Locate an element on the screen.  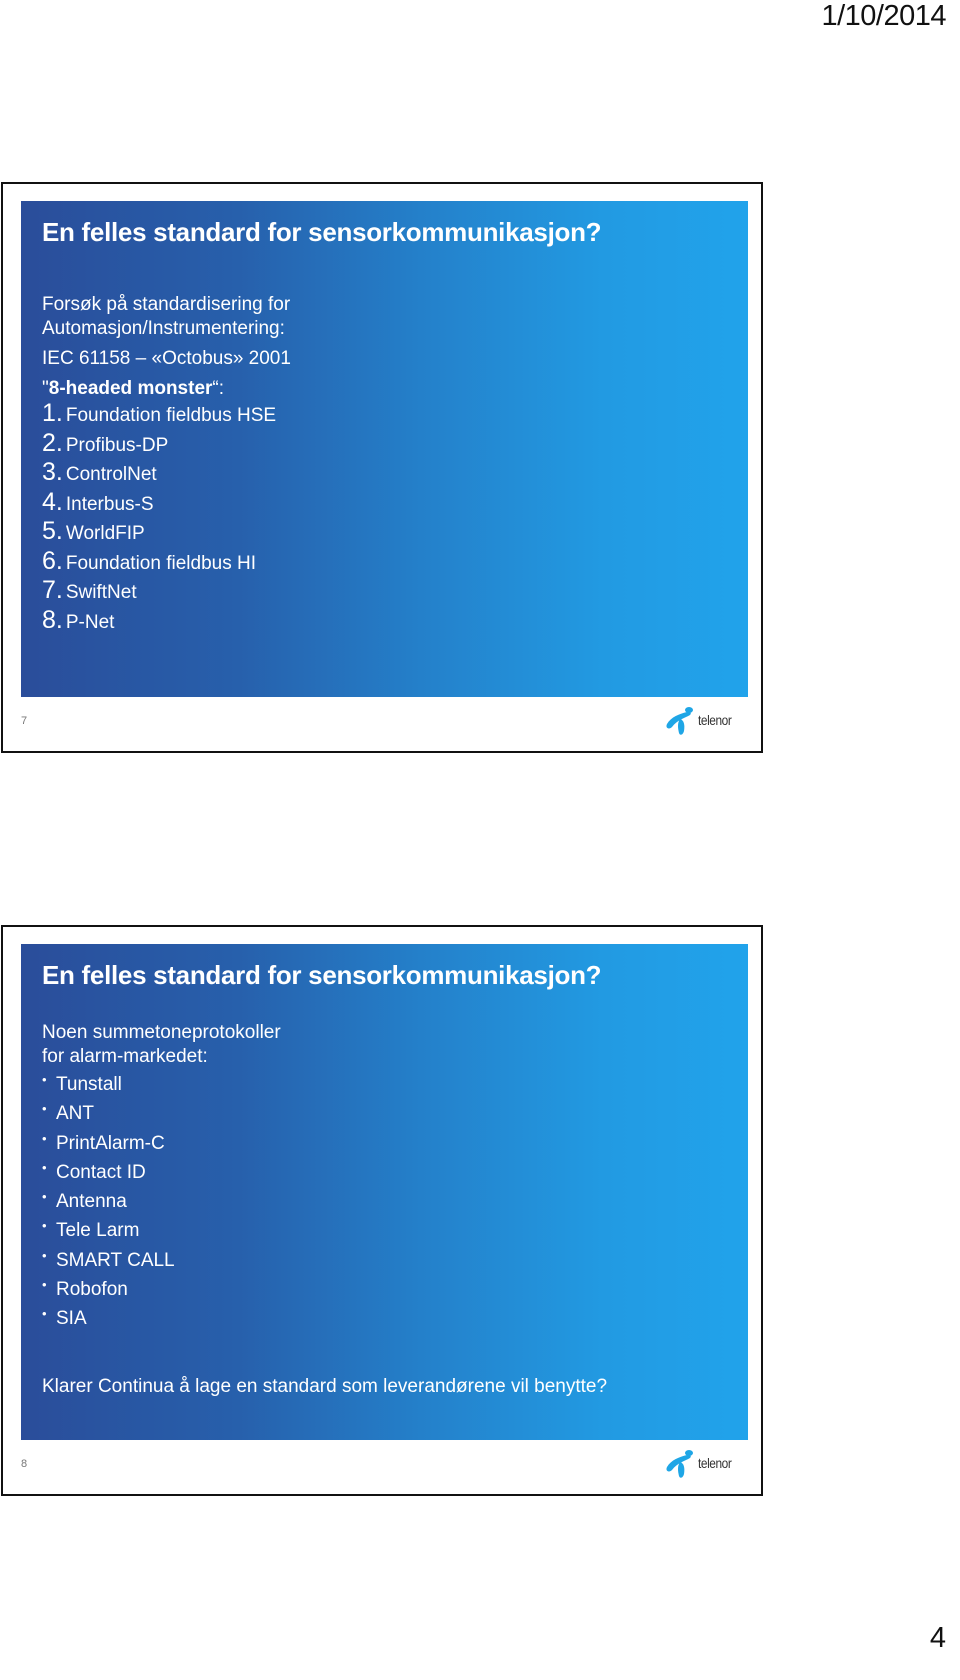
item-text: Profibus-DP is located at coordinates (117, 445).